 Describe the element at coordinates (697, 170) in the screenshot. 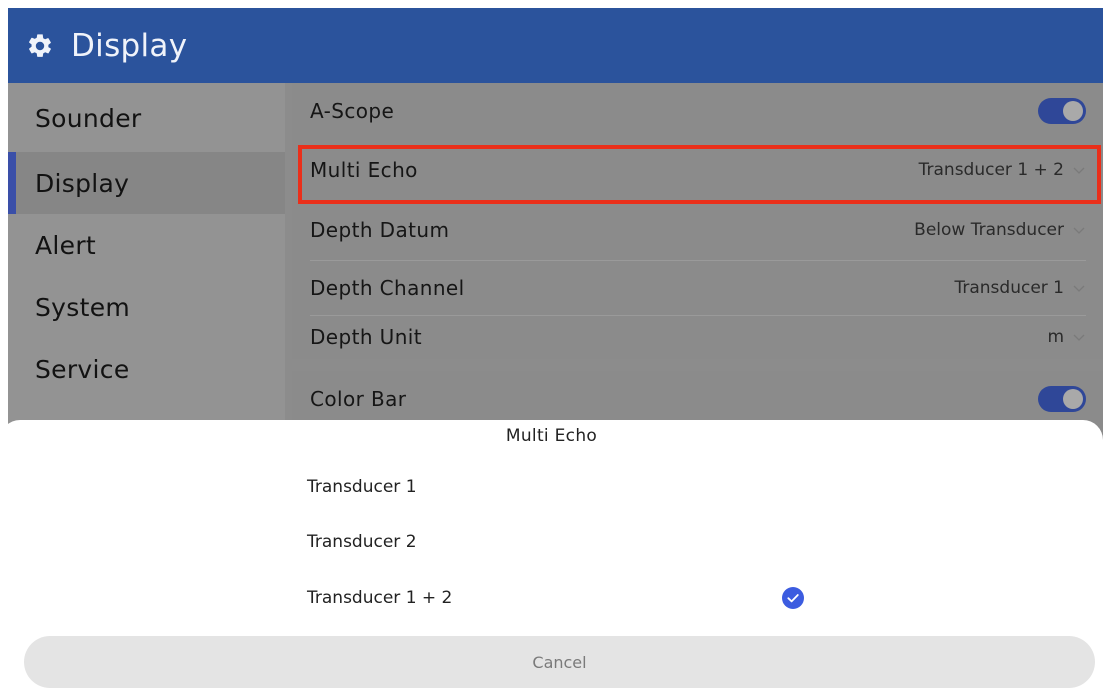

I see `setting-multi-echo: Multi Echo Transducer 1 + 2` at that location.